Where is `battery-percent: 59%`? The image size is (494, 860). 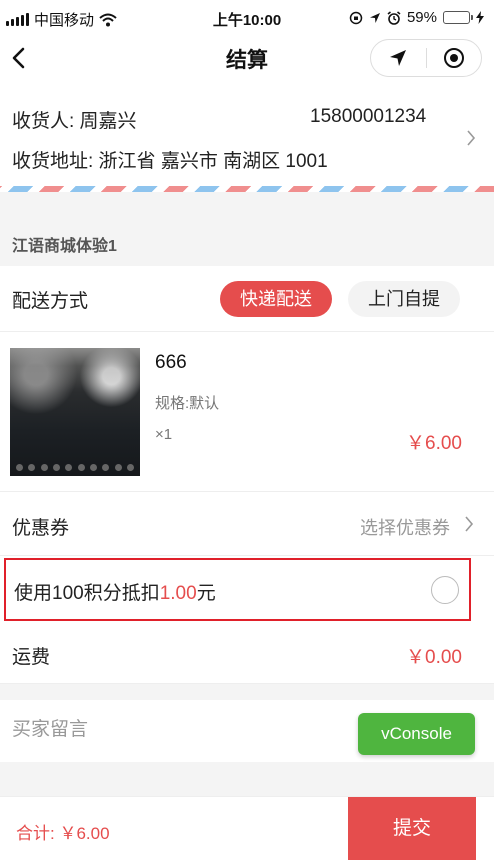
battery-percent: 59% is located at coordinates (421, 17).